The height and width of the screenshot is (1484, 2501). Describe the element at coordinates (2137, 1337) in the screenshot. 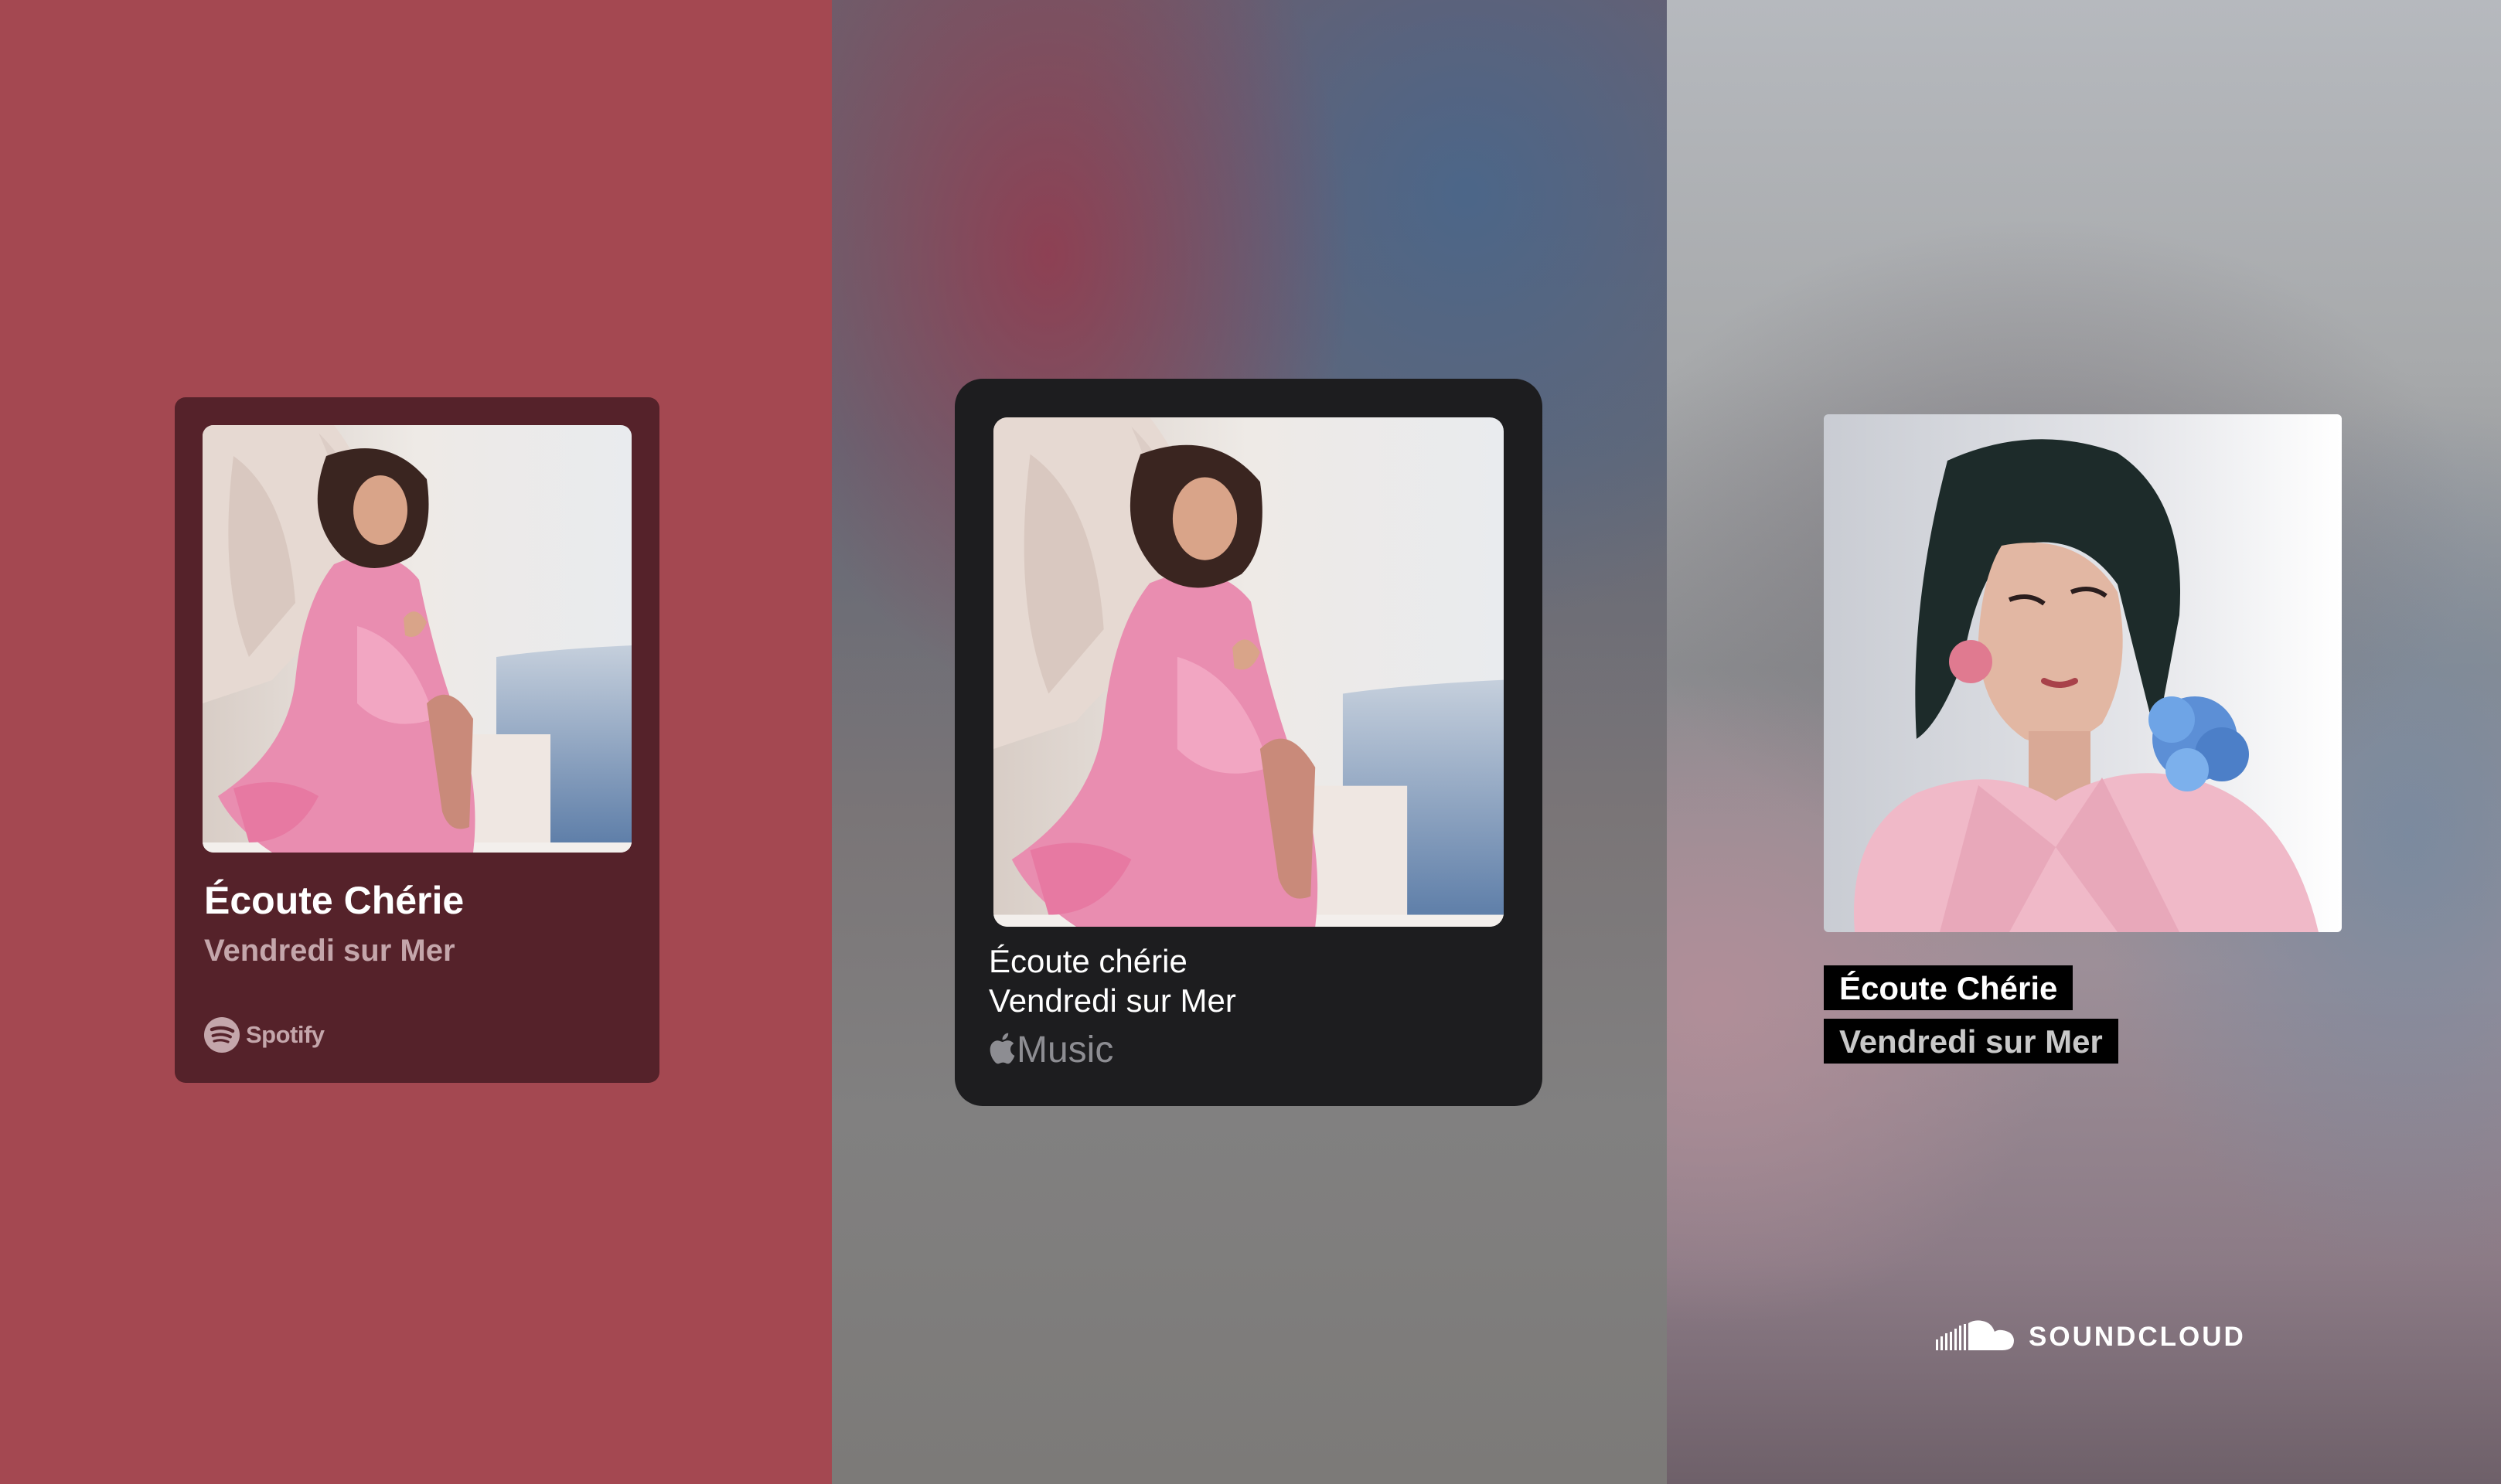

I see `soundcloud-logo-text: SOUNDCLOUD` at that location.